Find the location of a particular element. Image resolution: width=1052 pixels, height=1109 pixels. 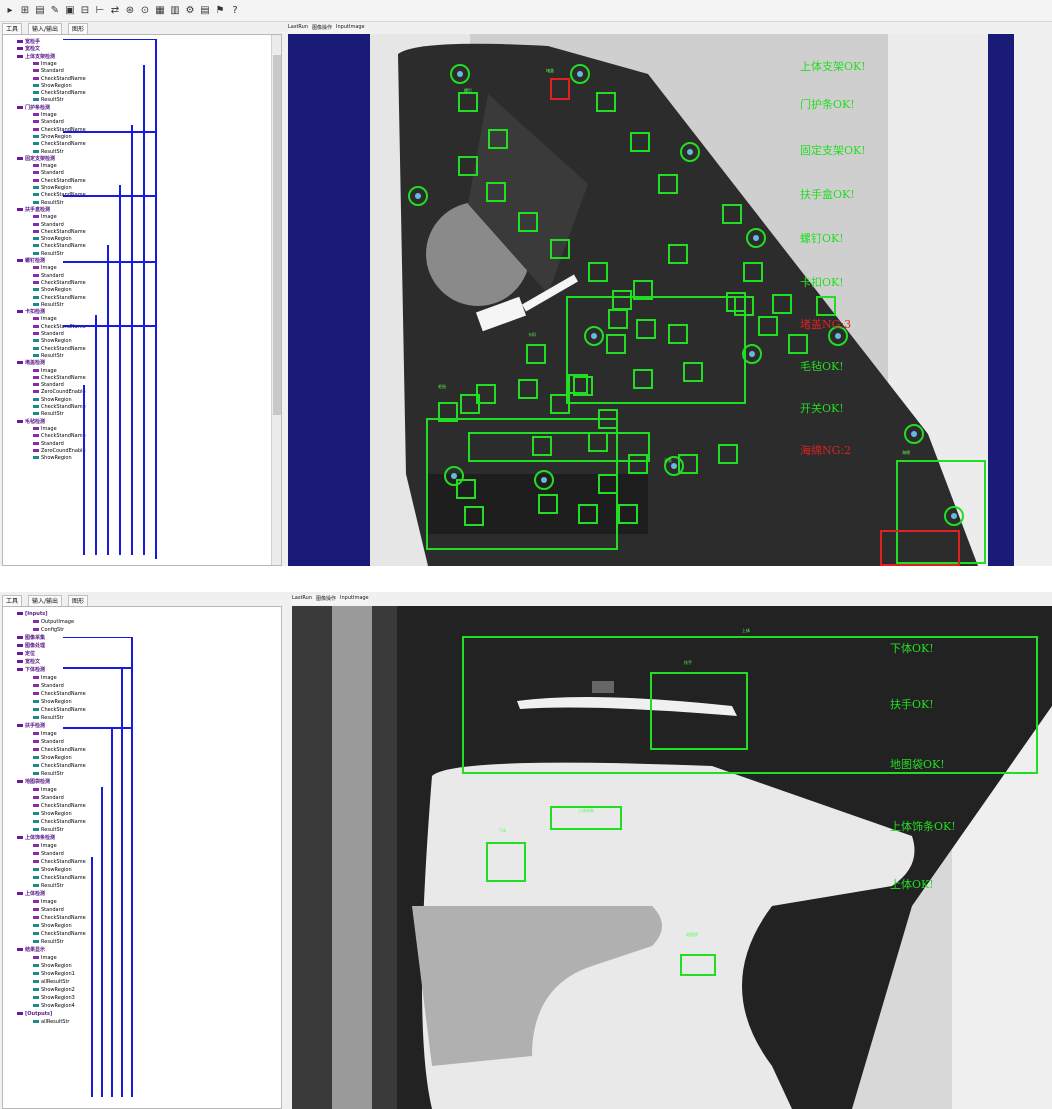

tree-module: 扶手盒检测 is located at coordinates (33, 210).